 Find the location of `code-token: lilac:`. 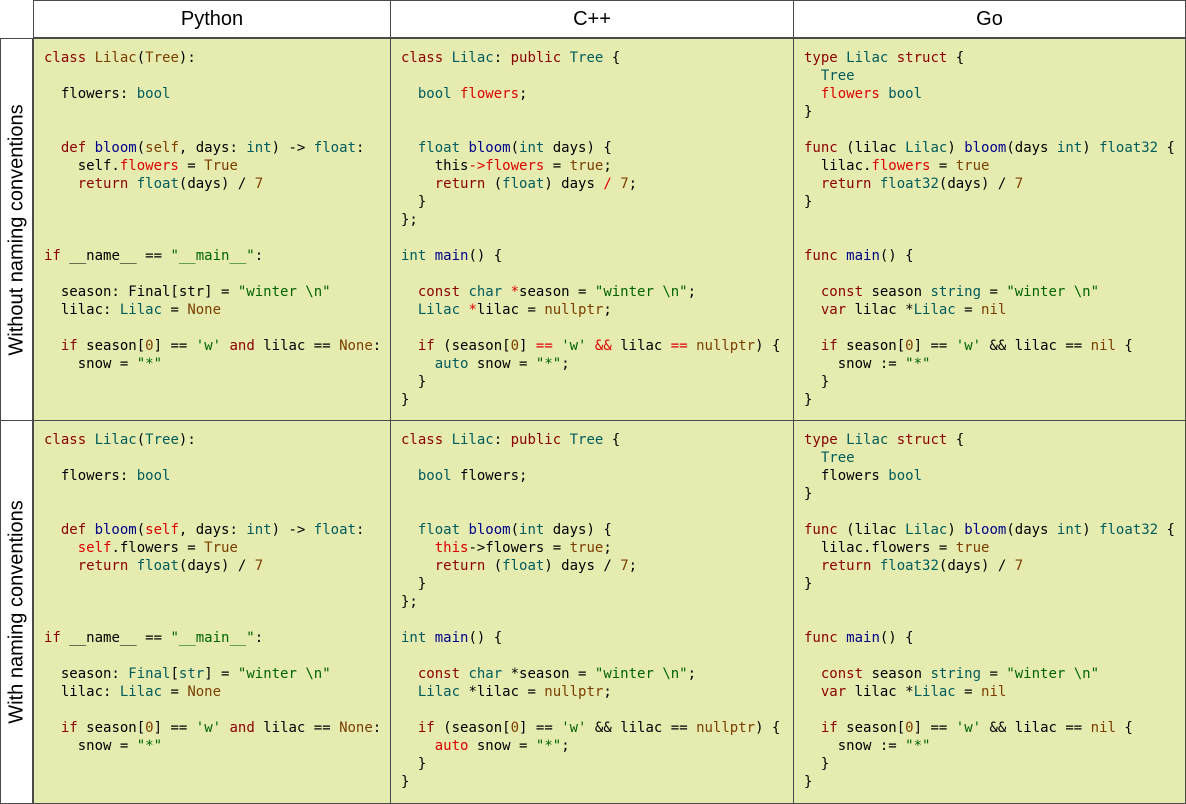

code-token: lilac: is located at coordinates (82, 692).